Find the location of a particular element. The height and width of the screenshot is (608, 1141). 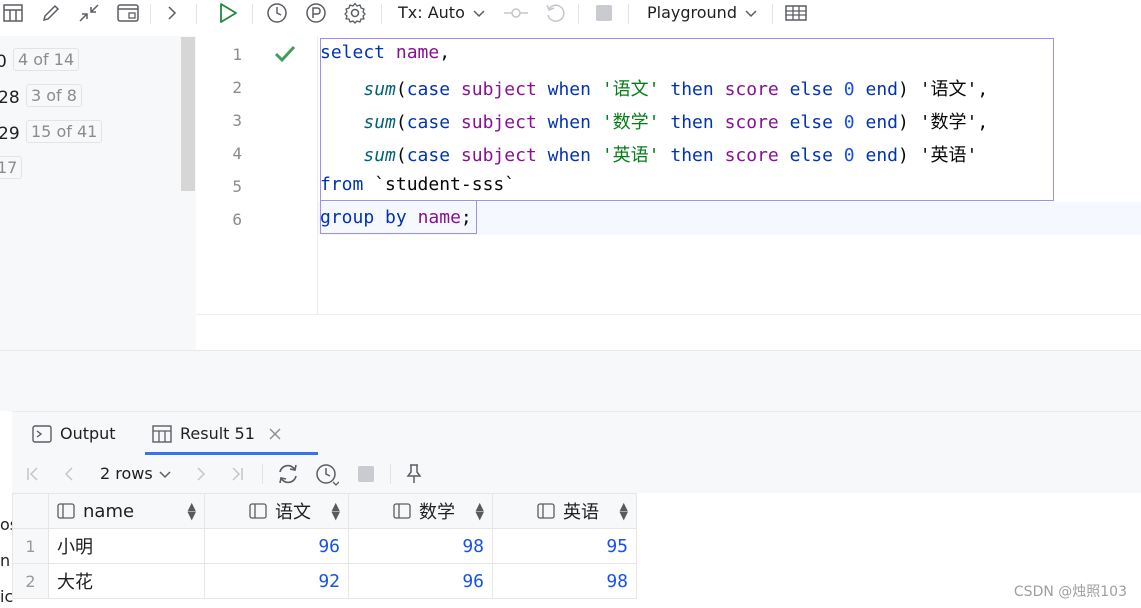

left-panel-badge: 15 of 41 is located at coordinates (64, 131).